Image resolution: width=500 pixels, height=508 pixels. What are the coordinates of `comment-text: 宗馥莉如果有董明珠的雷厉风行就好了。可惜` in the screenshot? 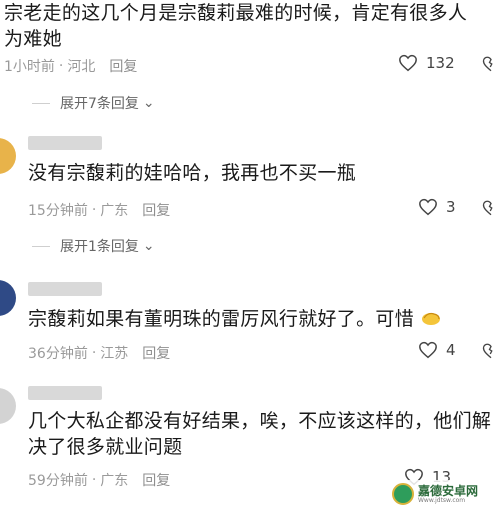 It's located at (235, 319).